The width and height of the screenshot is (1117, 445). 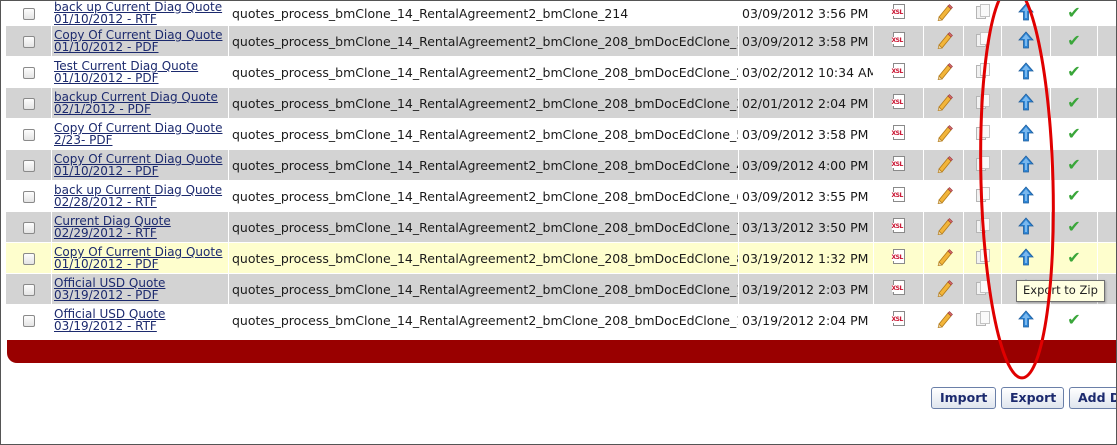 I want to click on export-cell, so click(x=1026, y=165).